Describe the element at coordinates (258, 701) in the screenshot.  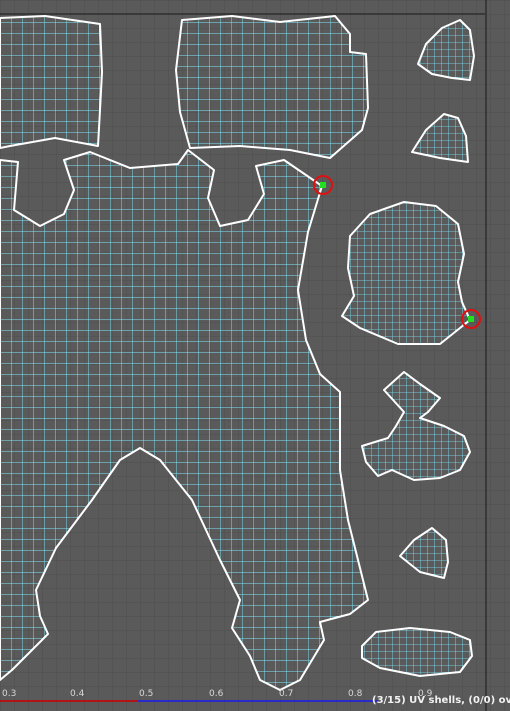
I see `v-axis-line` at that location.